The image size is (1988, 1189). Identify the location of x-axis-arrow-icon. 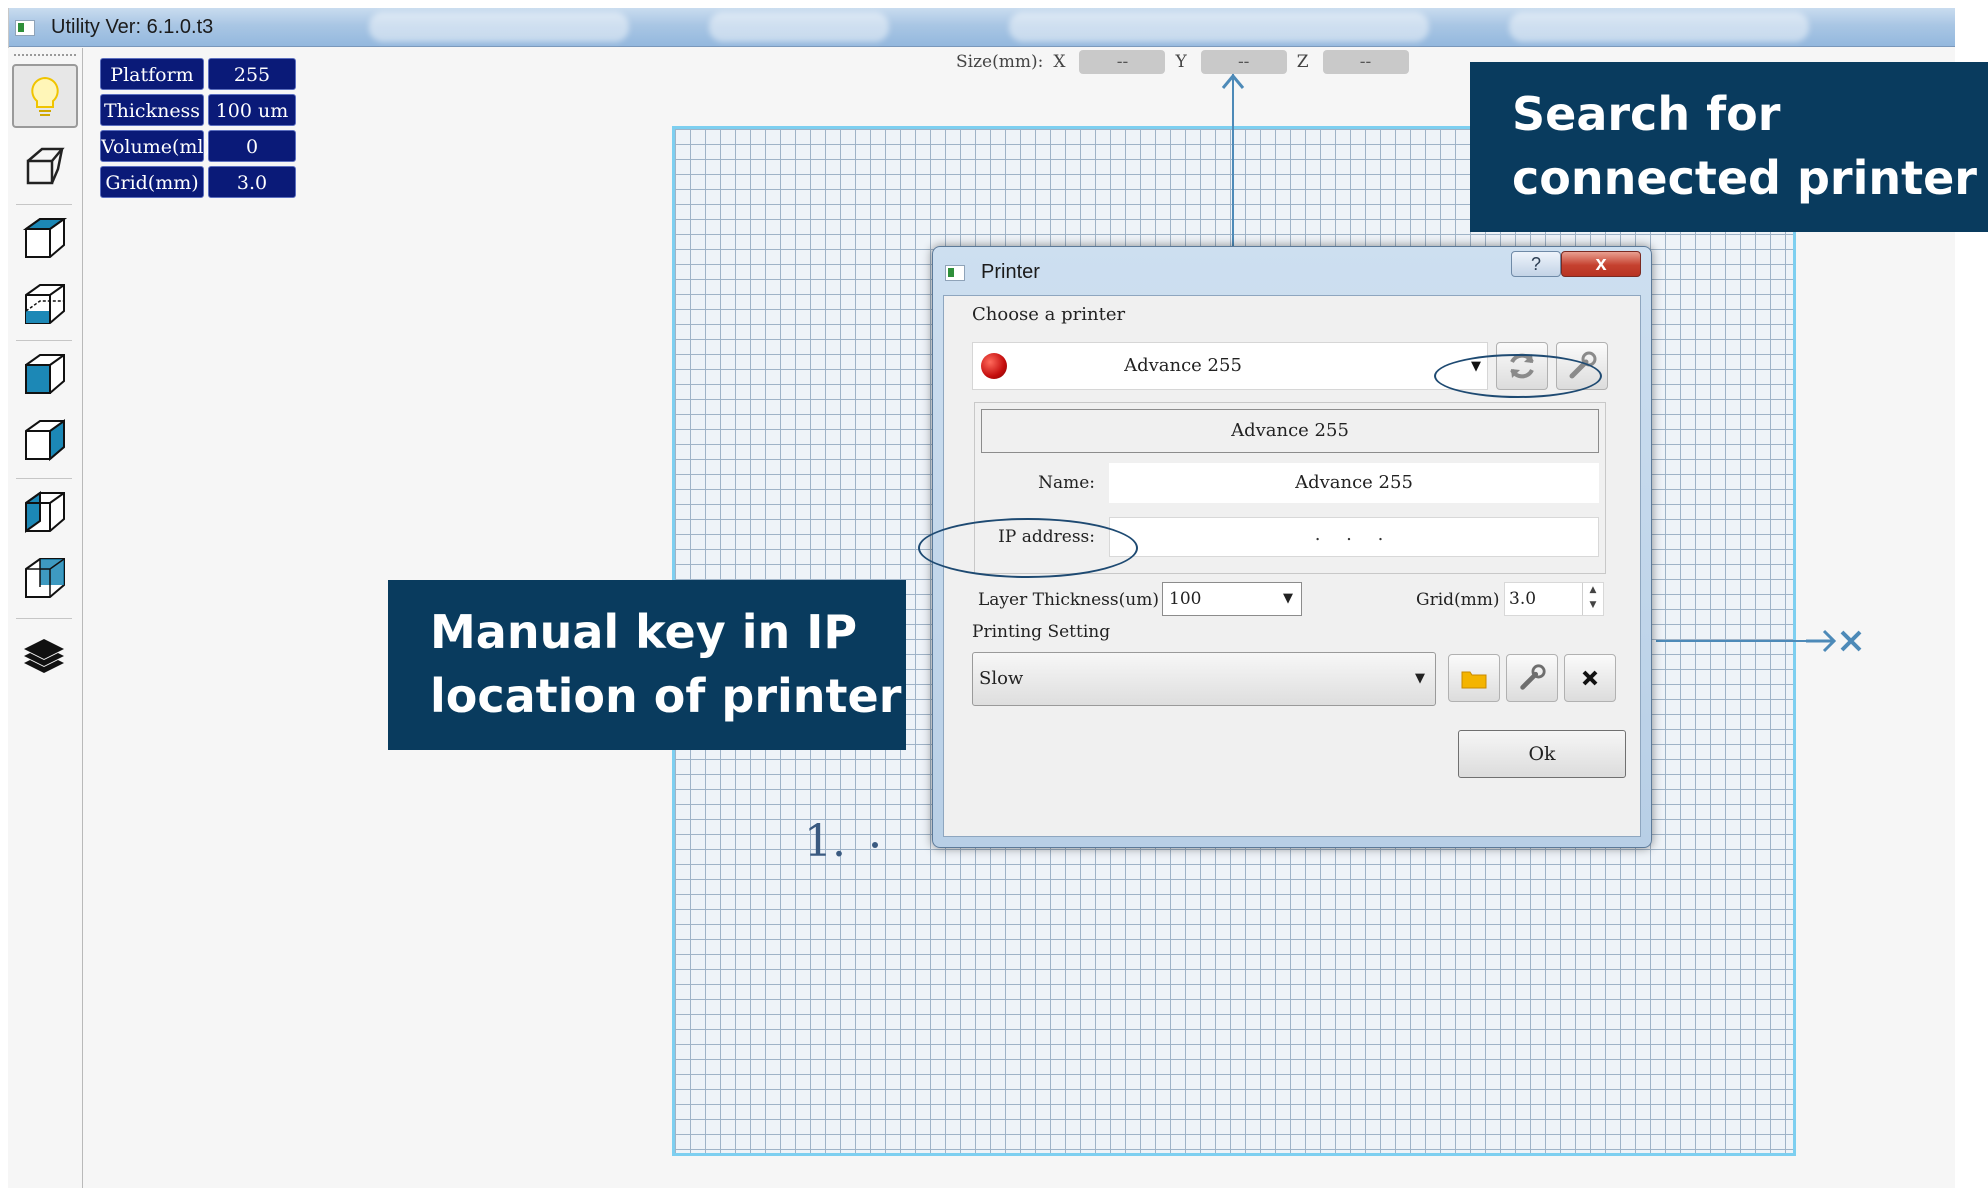
(1834, 641).